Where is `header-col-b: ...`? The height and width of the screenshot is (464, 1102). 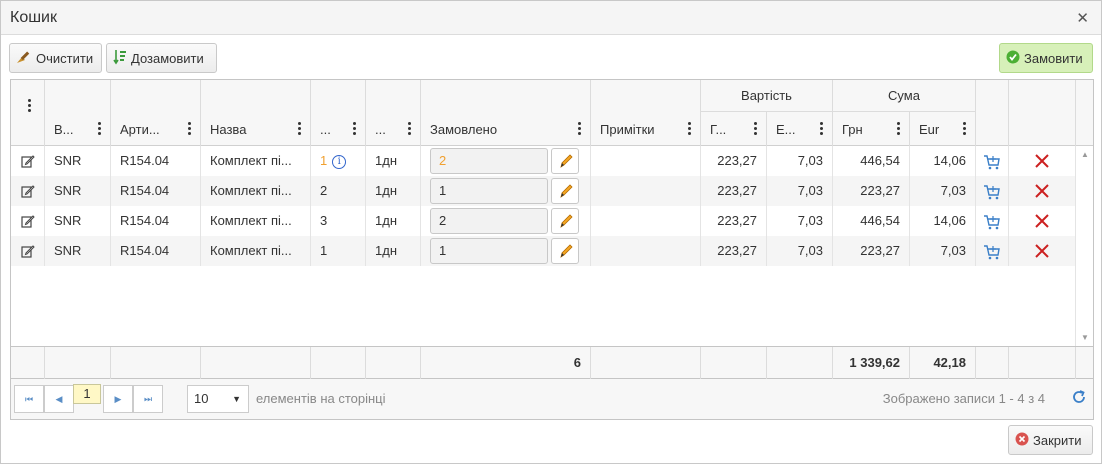
header-col-b: ... is located at coordinates (393, 113).